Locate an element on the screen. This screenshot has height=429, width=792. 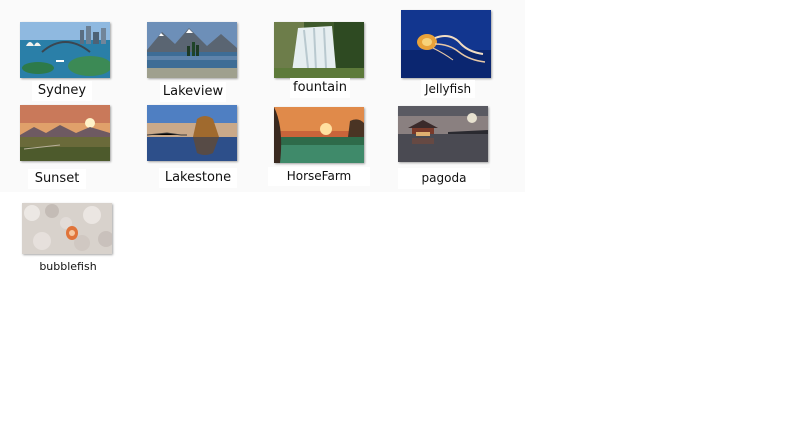
file-name-label: Sydney is located at coordinates (62, 91).